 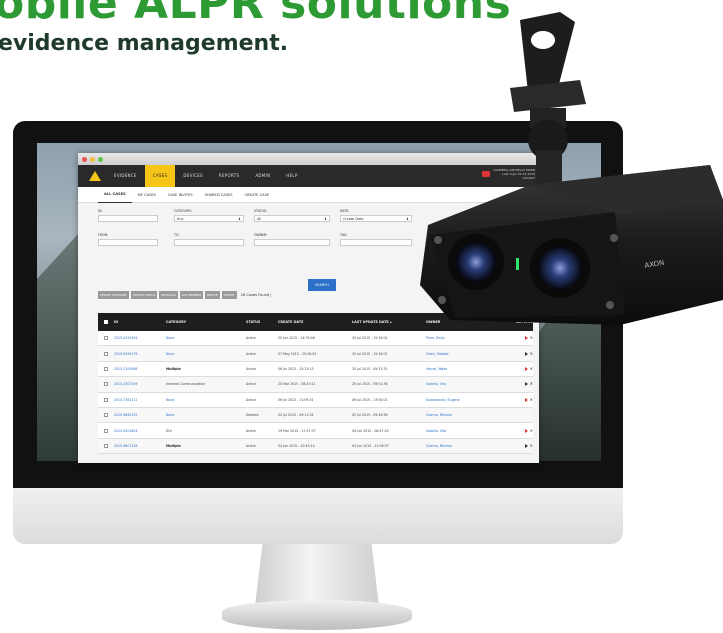 I want to click on delete-button: DELETE, so click(x=212, y=295).